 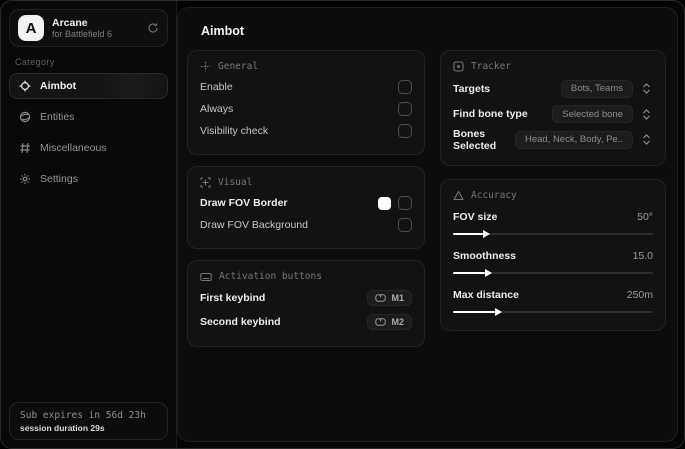 I want to click on slider-row-smoothness: Smoothness 15.0, so click(x=553, y=263).